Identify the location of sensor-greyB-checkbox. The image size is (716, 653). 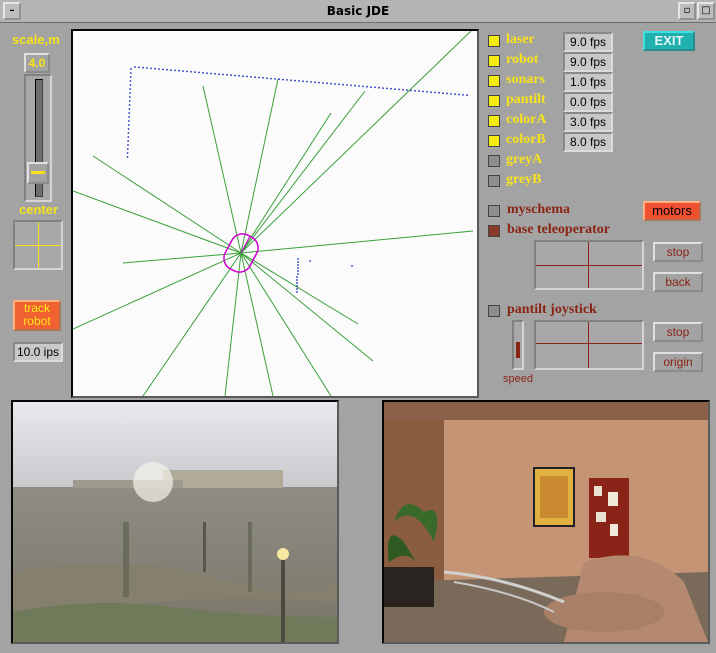
(494, 181).